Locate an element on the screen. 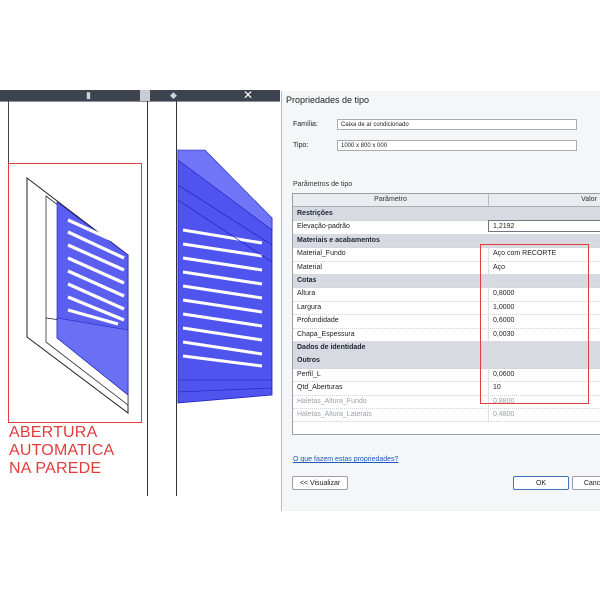  grid-section-header: Dados de identidade is located at coordinates (446, 348).